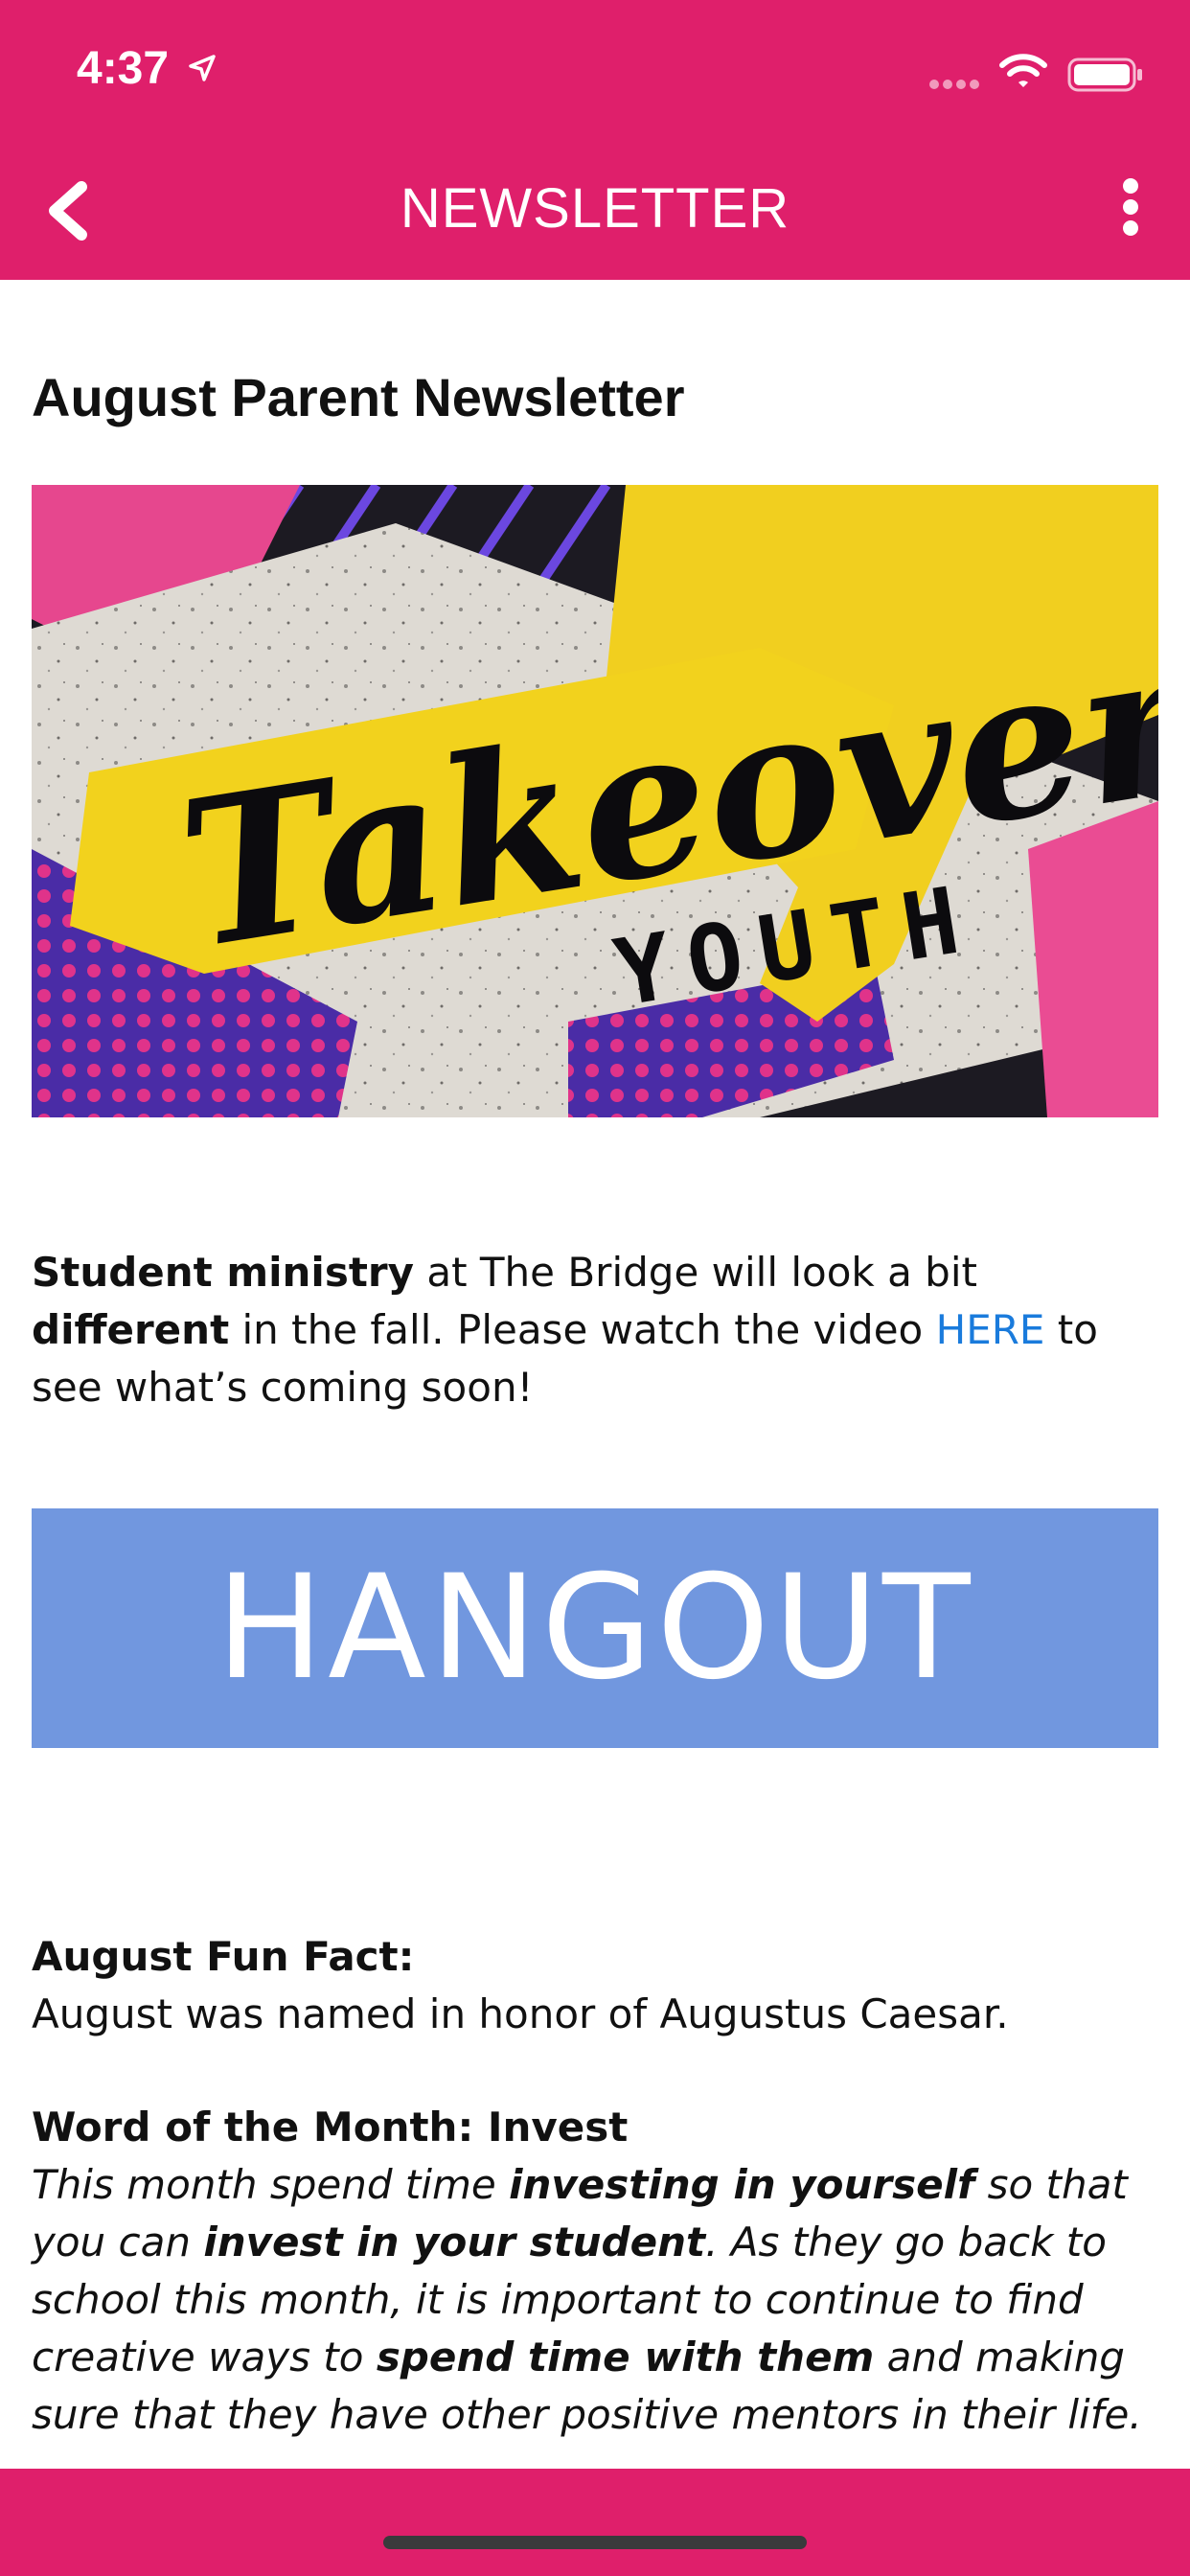 The height and width of the screenshot is (2576, 1190). What do you see at coordinates (455, 2242) in the screenshot?
I see `word-bold-2: invest in your student` at bounding box center [455, 2242].